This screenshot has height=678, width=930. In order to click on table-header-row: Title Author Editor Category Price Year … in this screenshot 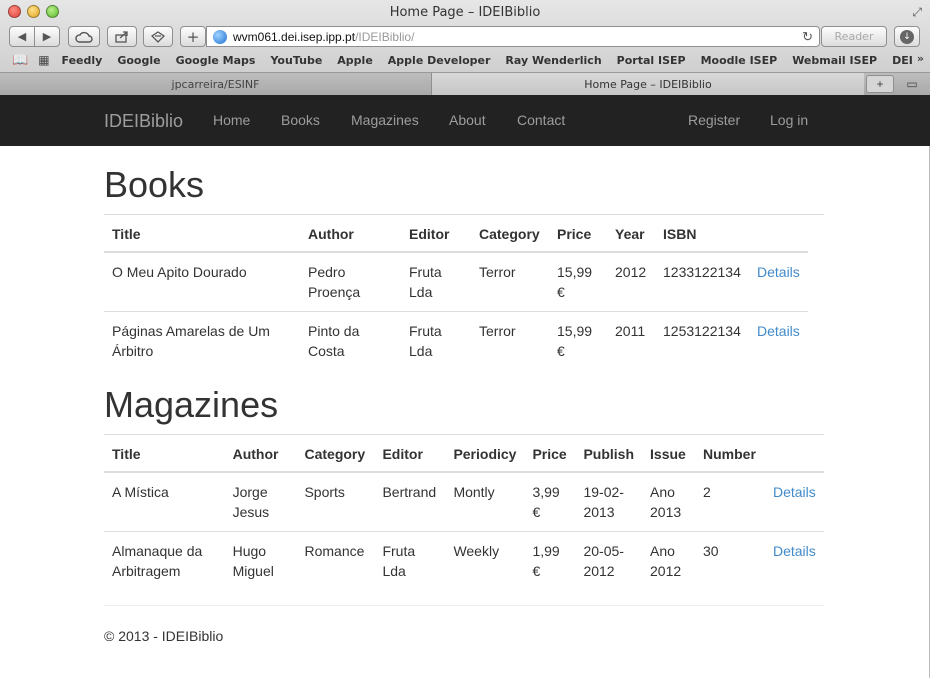, I will do `click(456, 234)`.